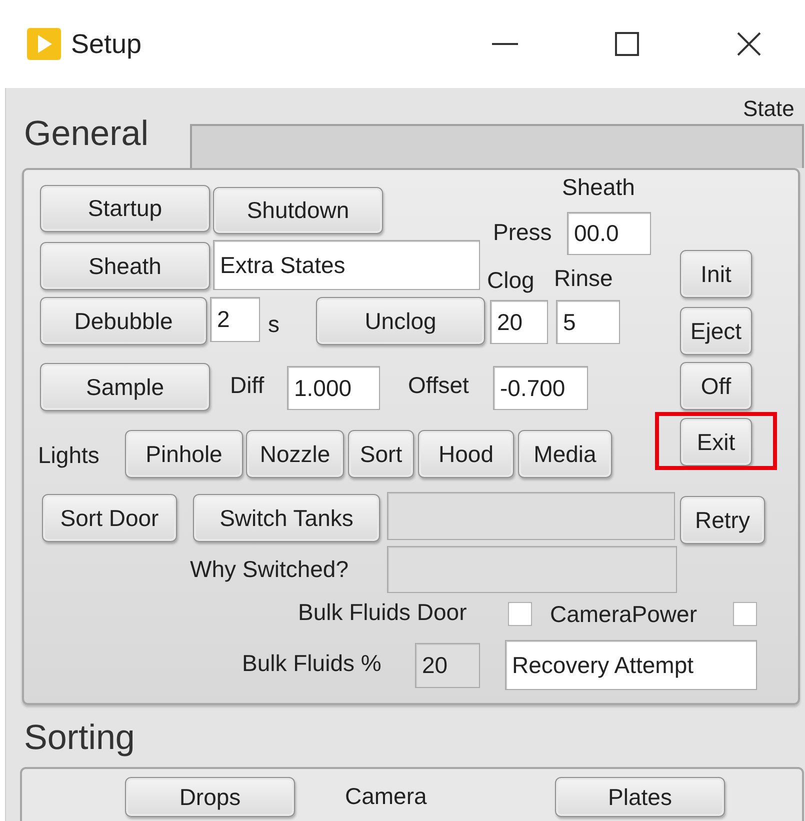  Describe the element at coordinates (505, 44) in the screenshot. I see `minimize-icon` at that location.